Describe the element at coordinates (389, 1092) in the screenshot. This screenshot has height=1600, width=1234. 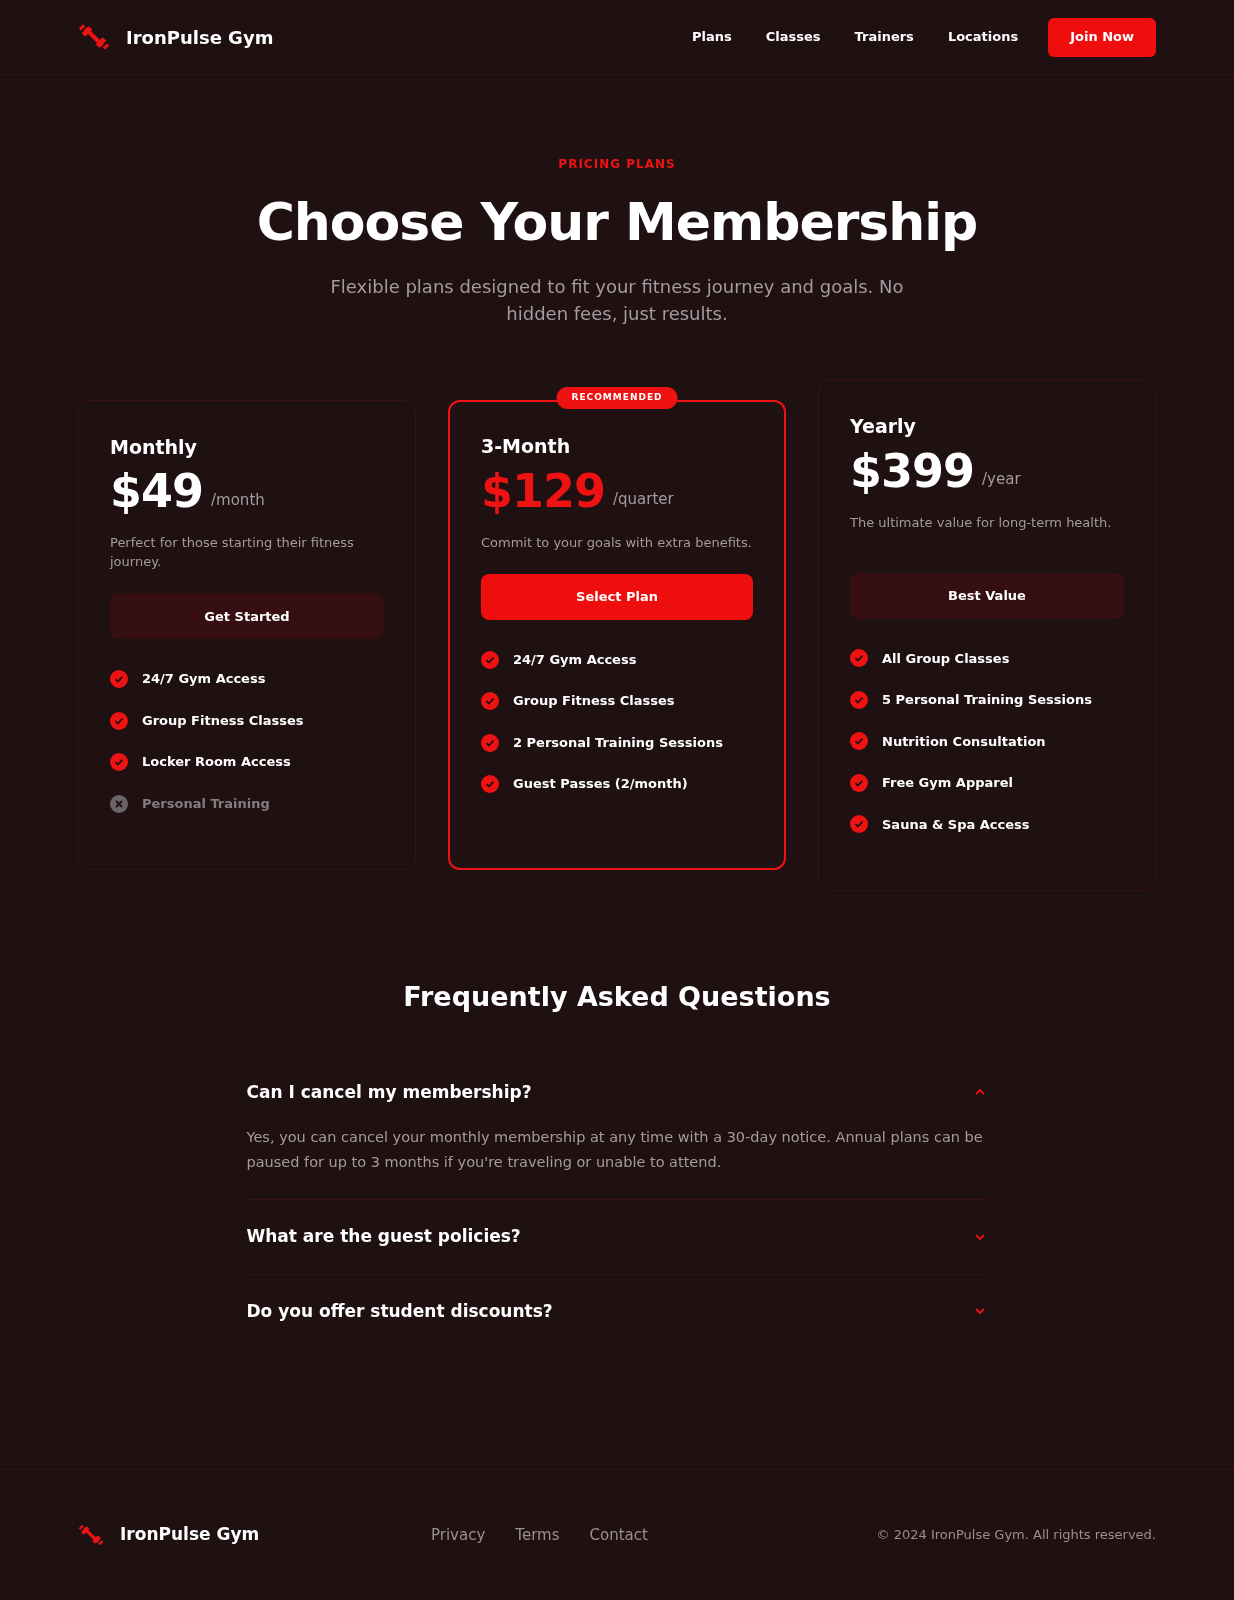
I see `question-text: Can I cancel my membership?` at that location.